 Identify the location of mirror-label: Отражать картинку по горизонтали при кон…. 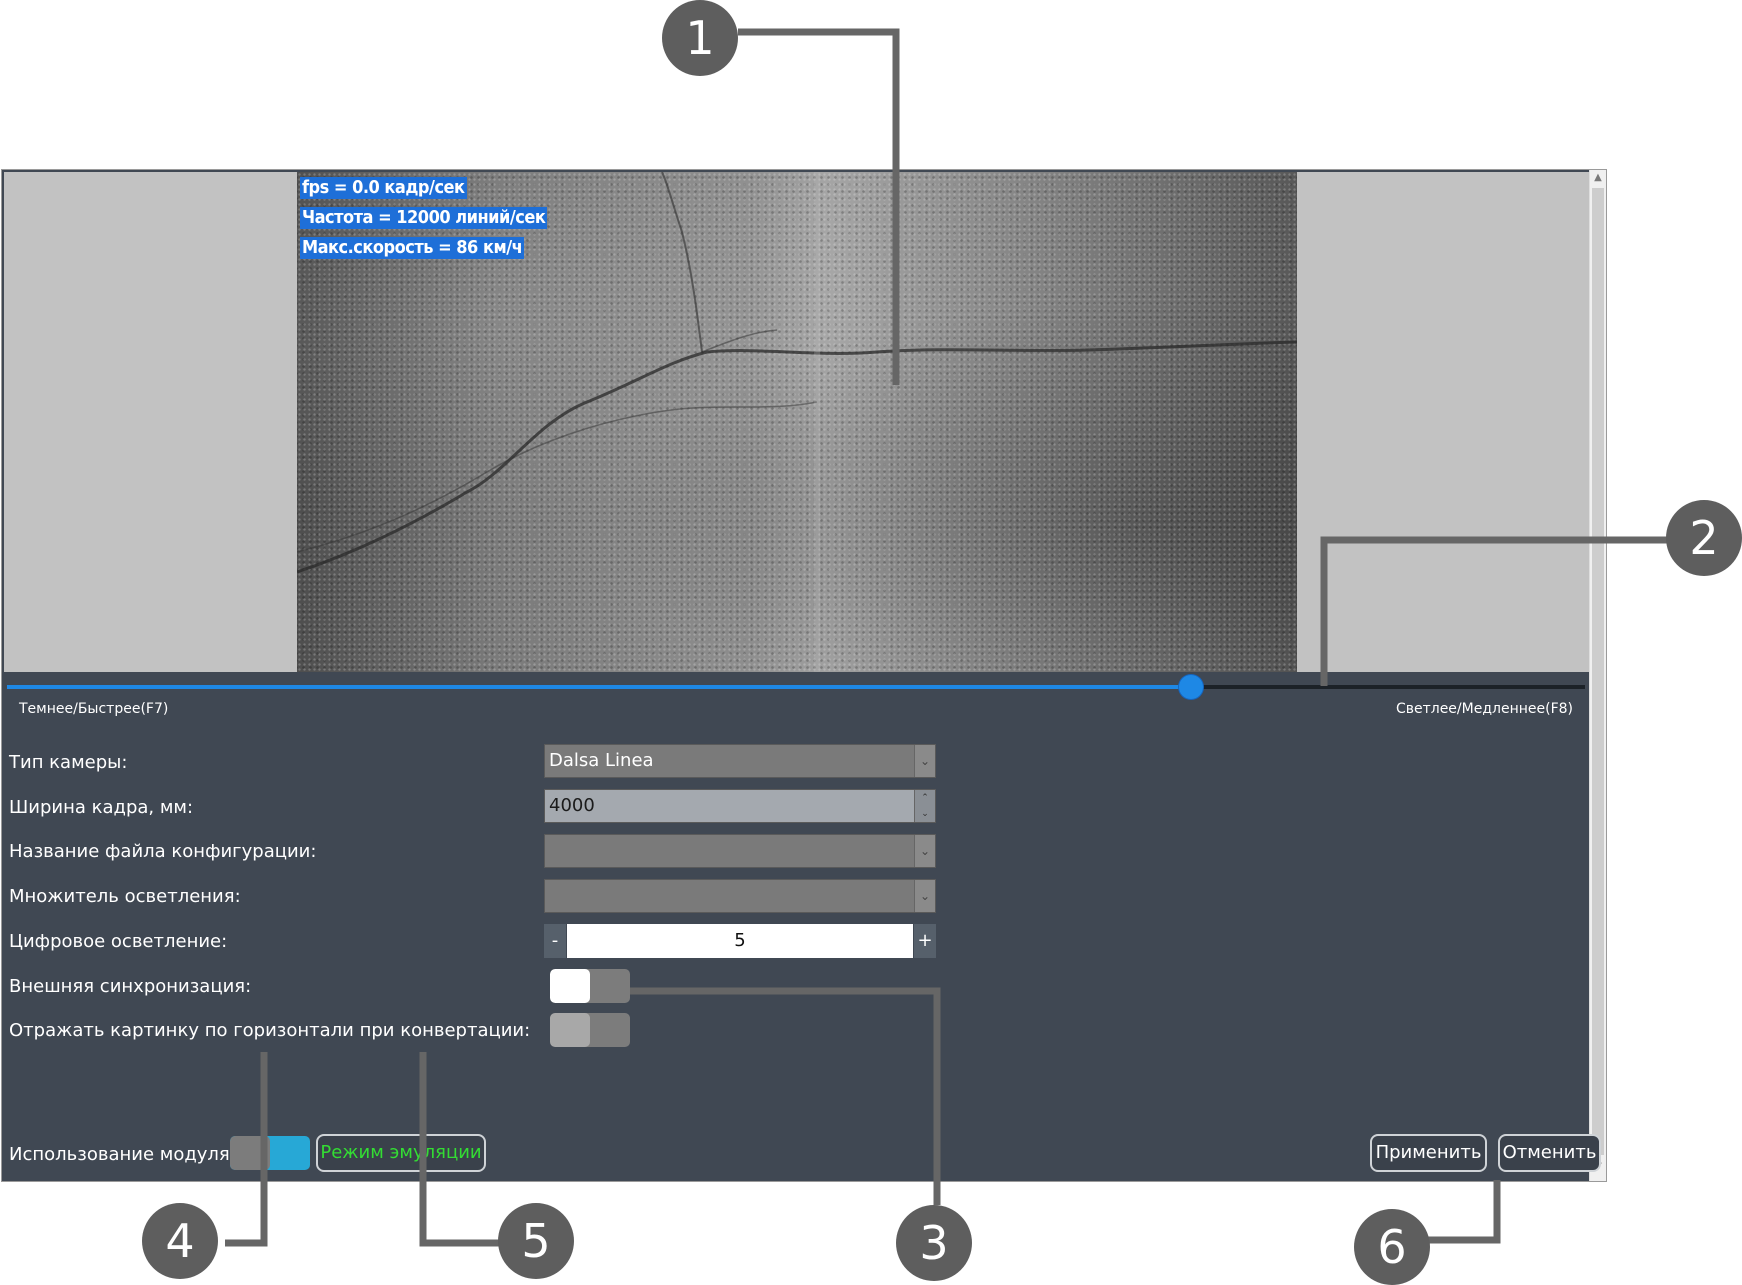
(270, 1030).